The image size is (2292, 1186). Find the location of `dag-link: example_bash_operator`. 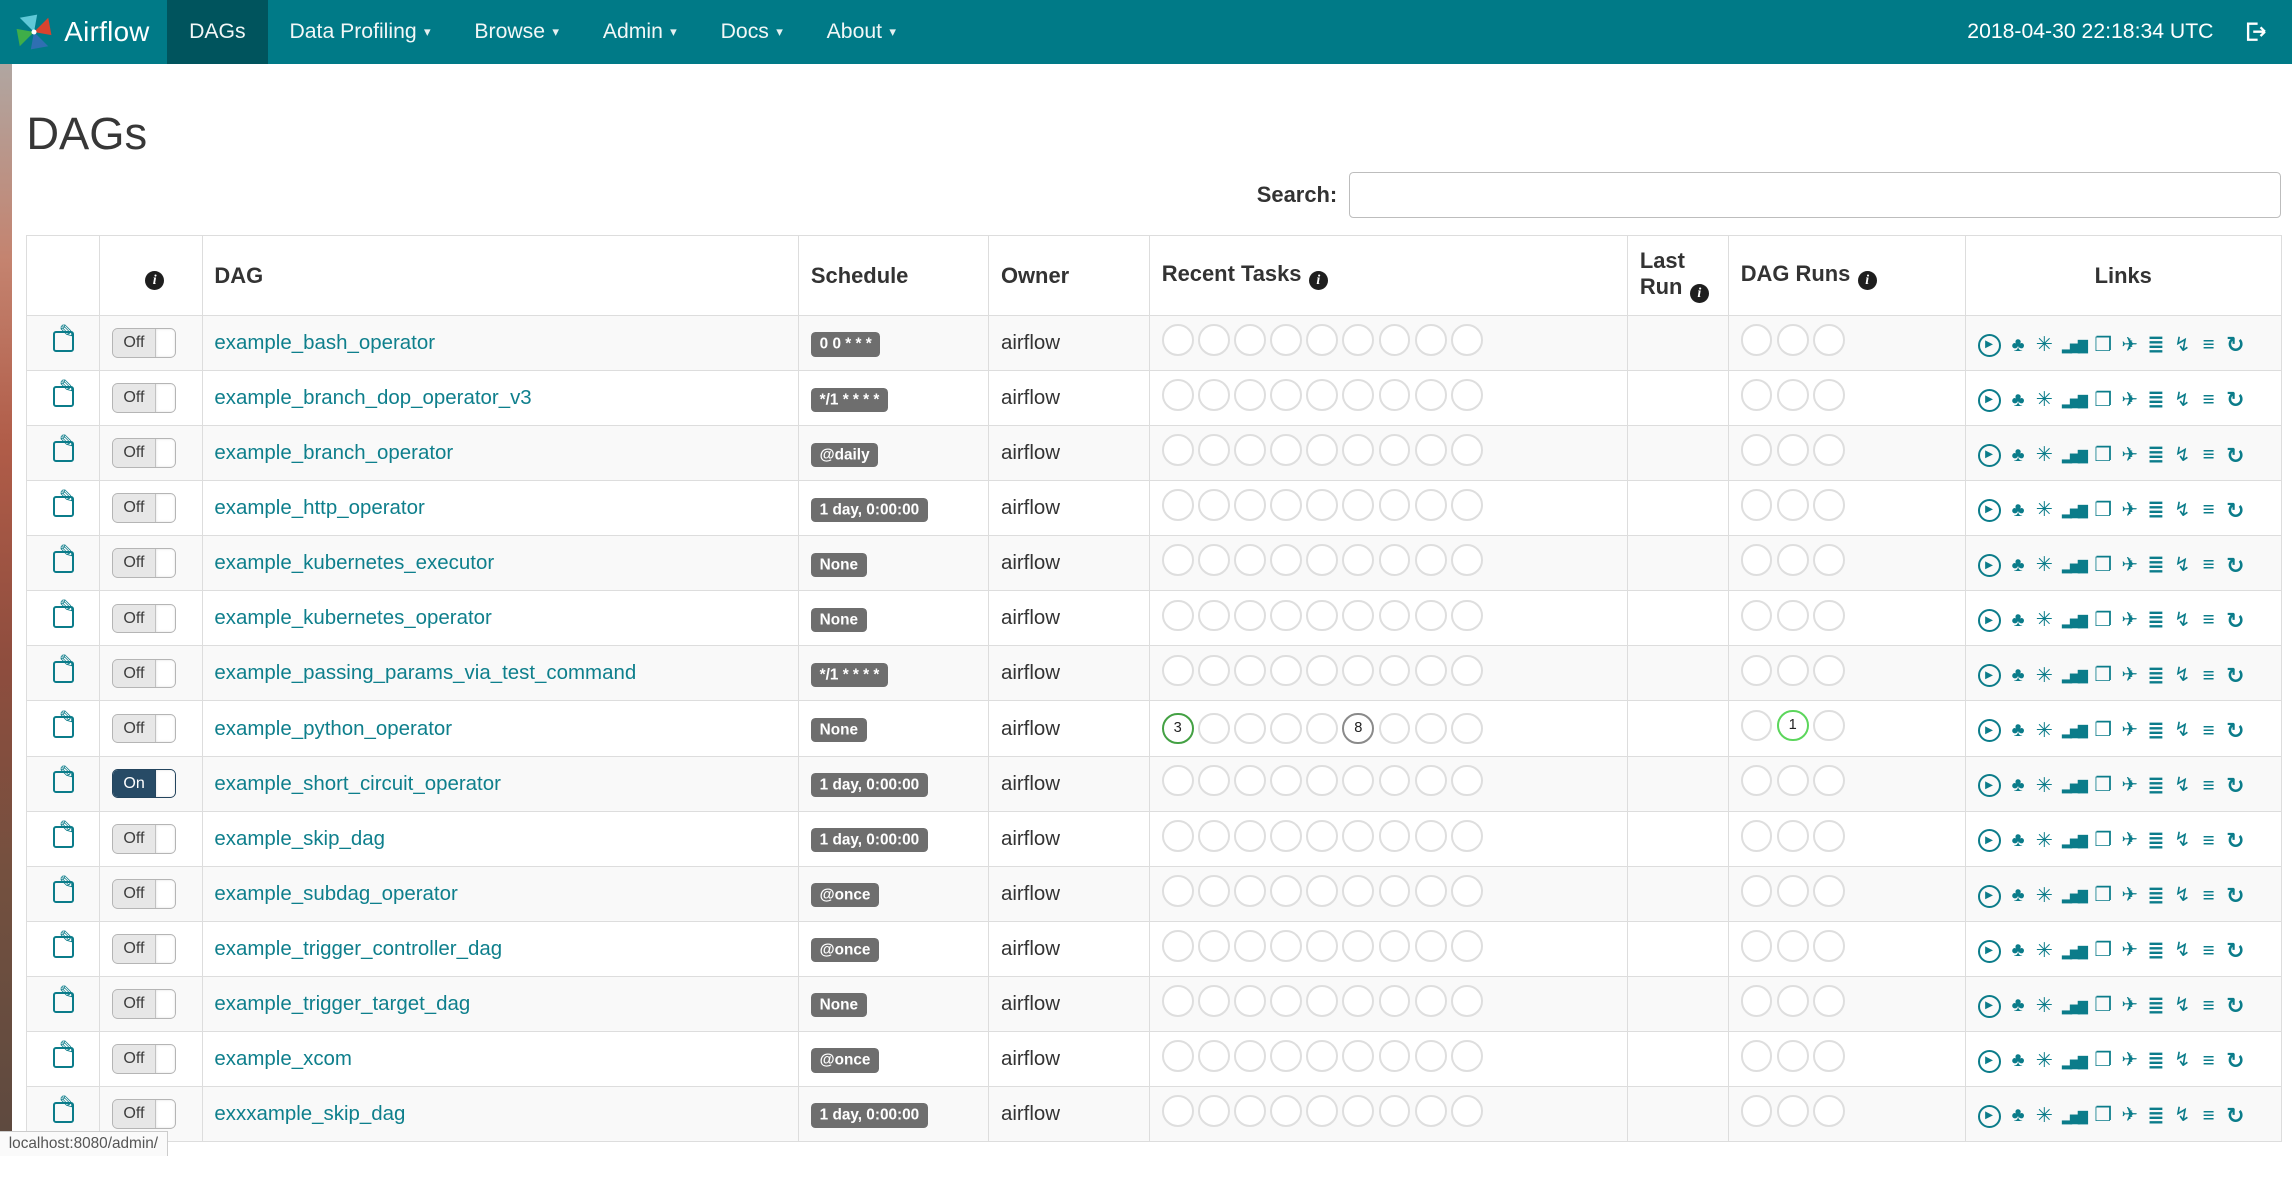

dag-link: example_bash_operator is located at coordinates (324, 342).